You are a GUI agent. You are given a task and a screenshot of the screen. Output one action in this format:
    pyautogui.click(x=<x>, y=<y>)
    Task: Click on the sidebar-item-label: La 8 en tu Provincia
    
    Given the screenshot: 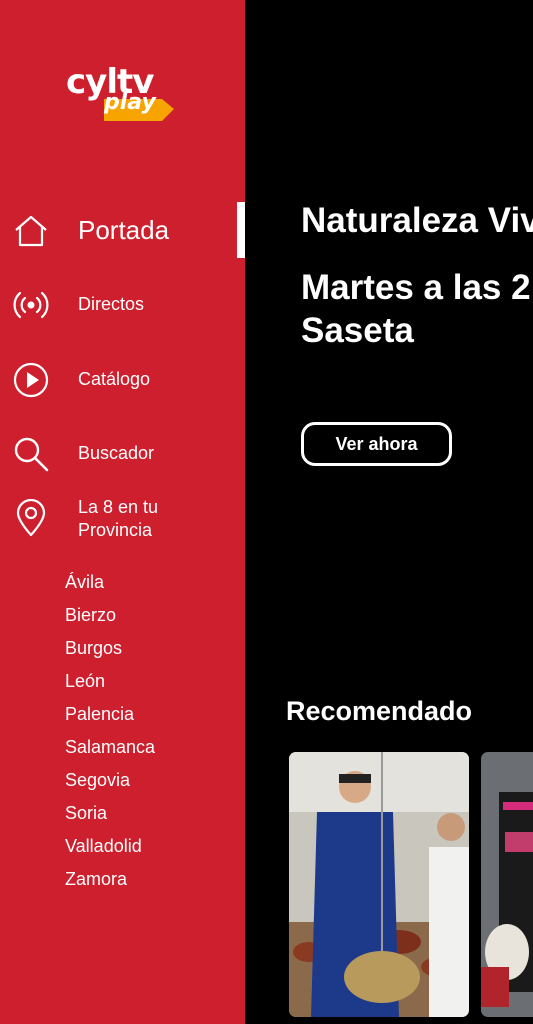 What is the action you would take?
    pyautogui.click(x=118, y=518)
    